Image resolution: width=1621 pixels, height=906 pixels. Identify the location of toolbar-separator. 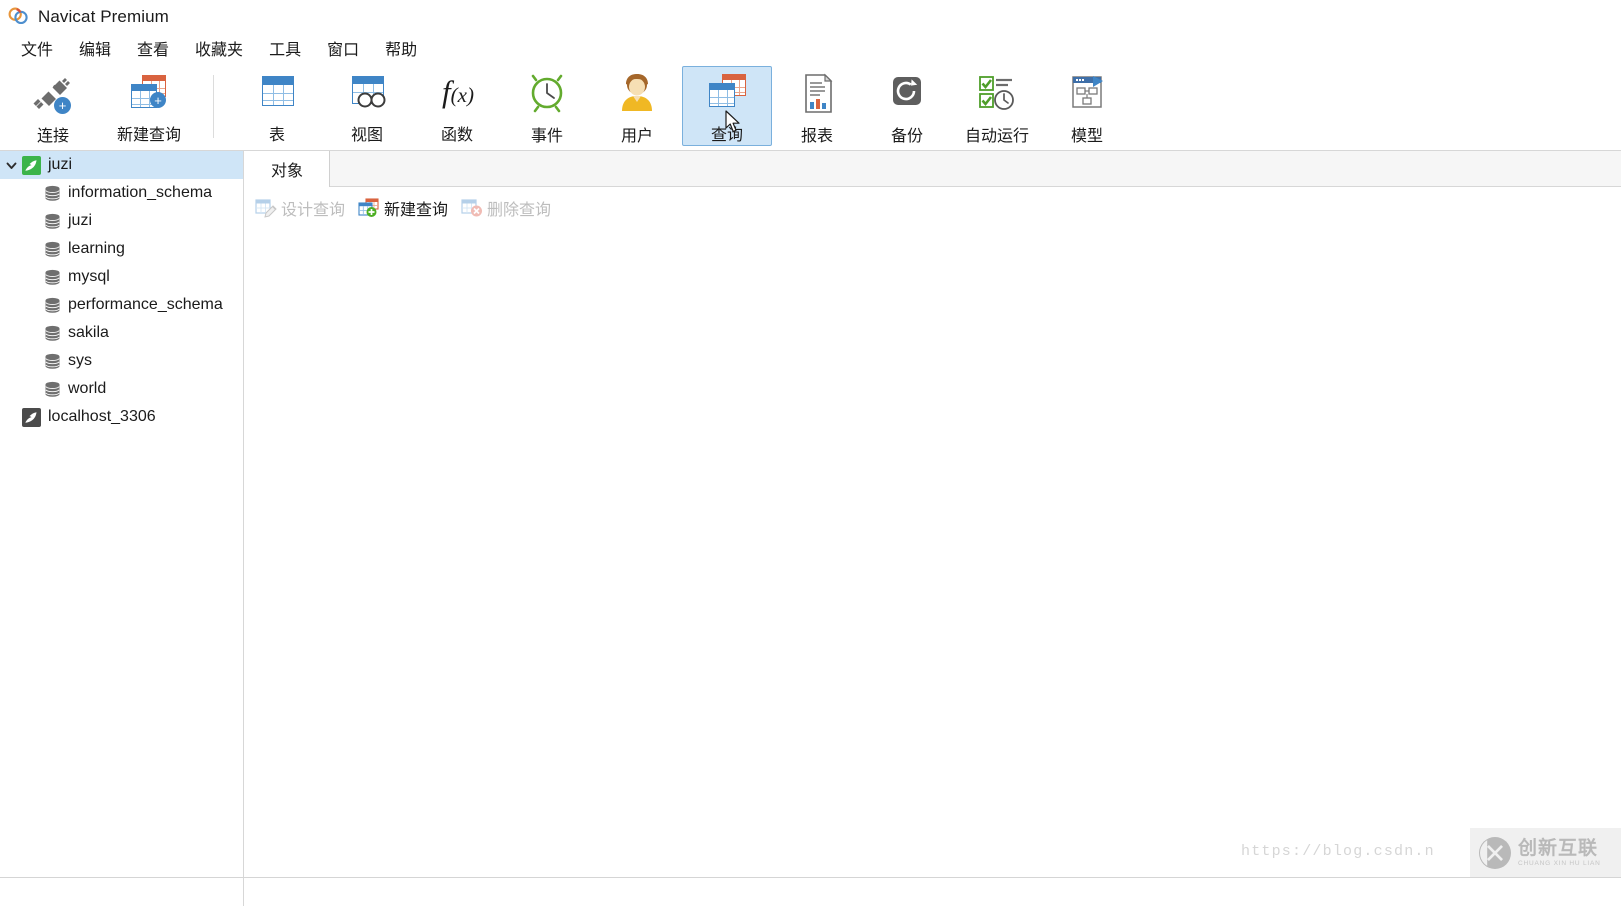
(213, 106).